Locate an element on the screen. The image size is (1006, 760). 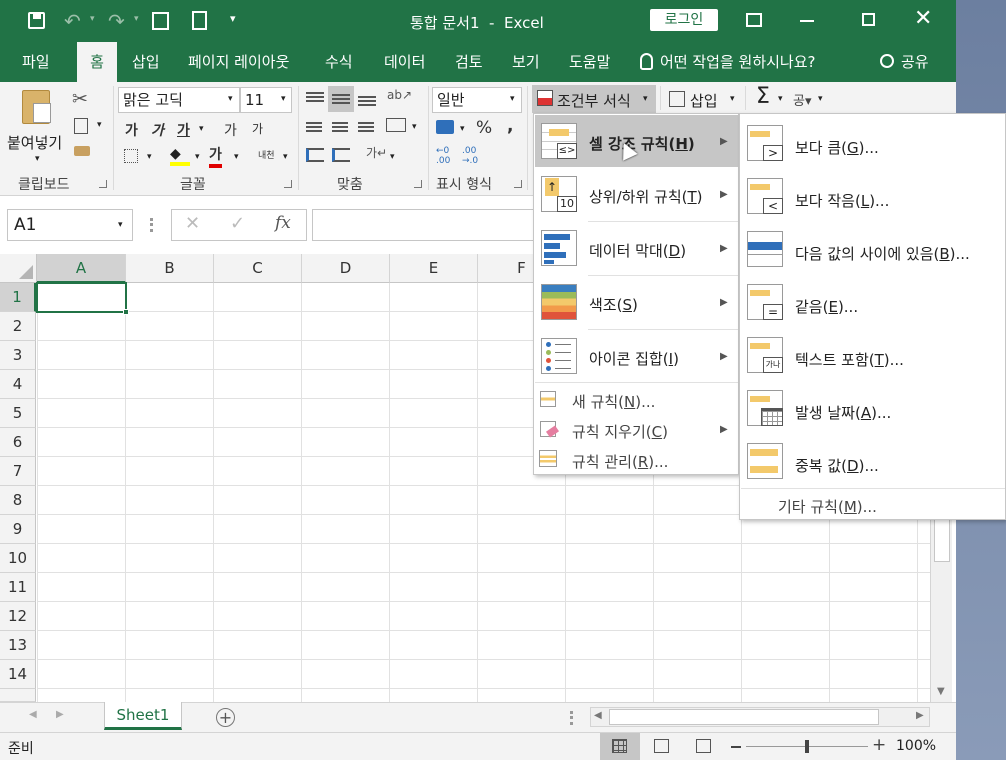
print-preview-icon is located at coordinates (160, 21).